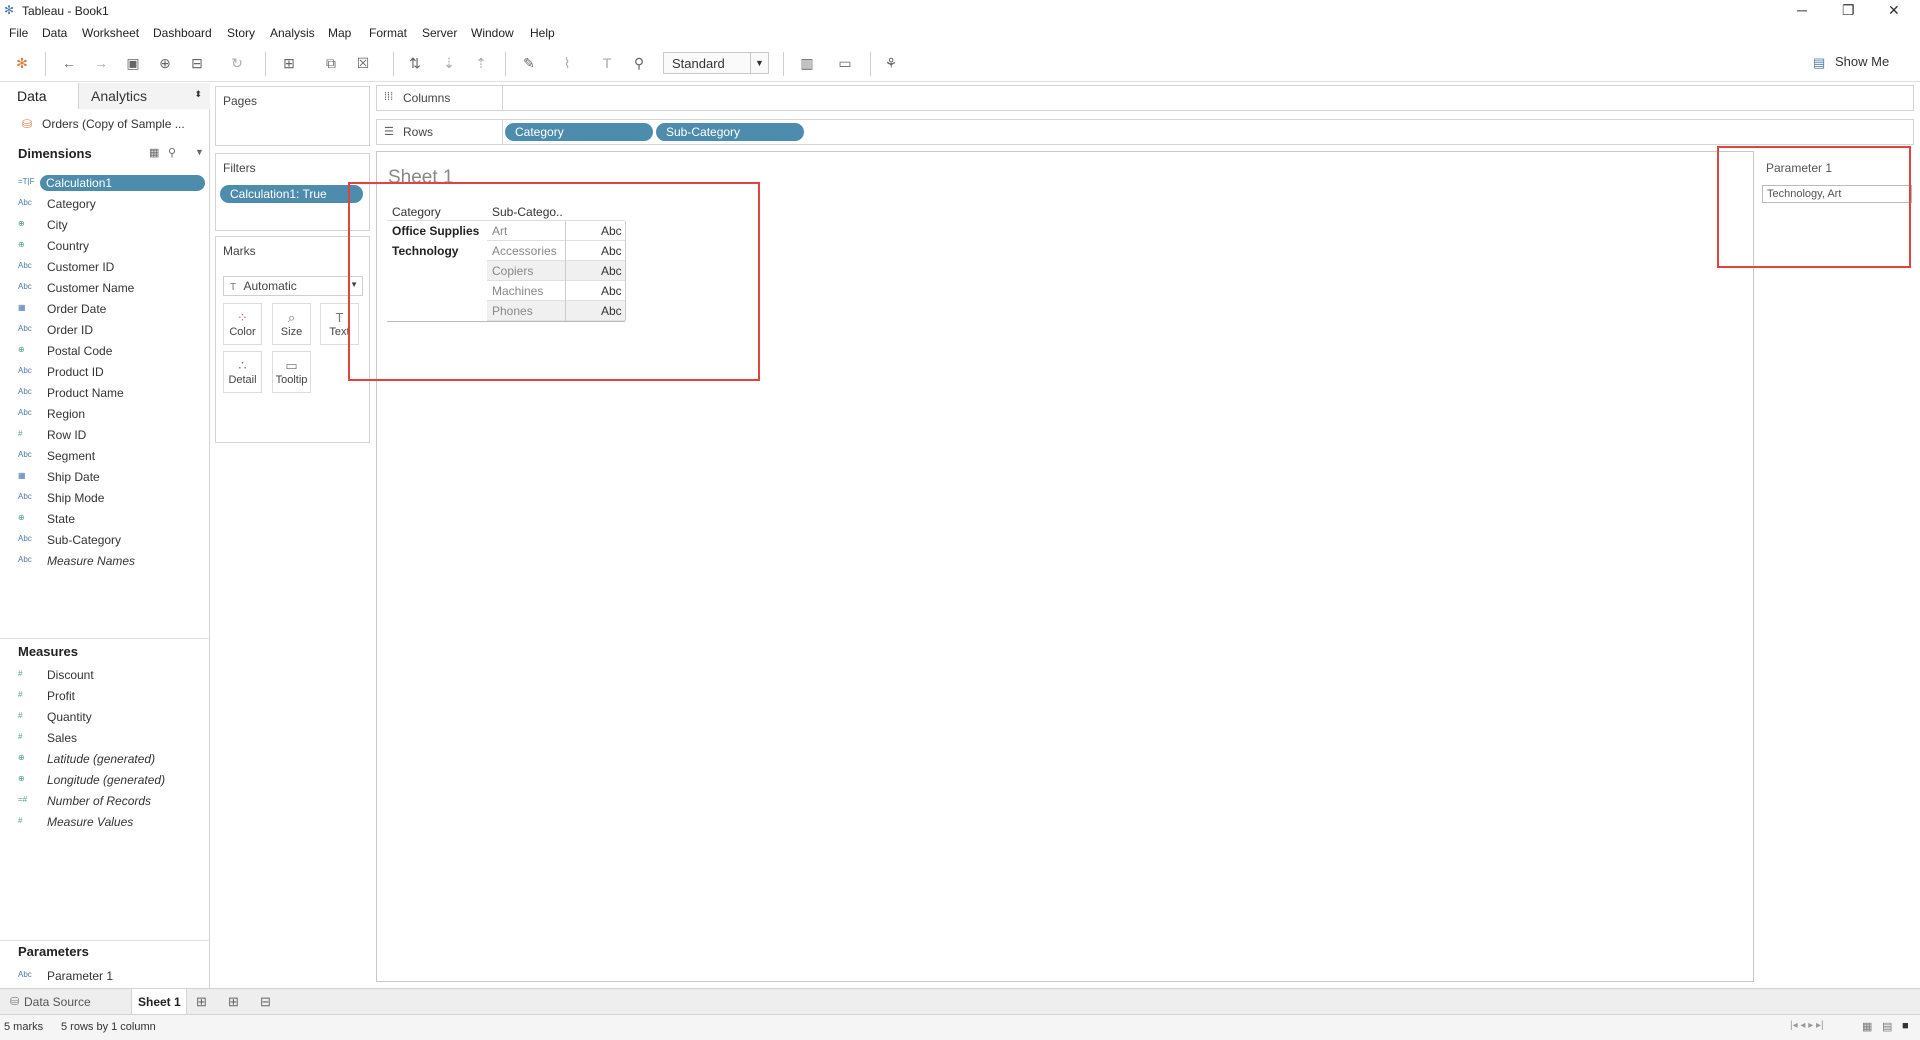 Image resolution: width=1920 pixels, height=1040 pixels. What do you see at coordinates (21, 244) in the screenshot?
I see `globe-type-icon: ⊕` at bounding box center [21, 244].